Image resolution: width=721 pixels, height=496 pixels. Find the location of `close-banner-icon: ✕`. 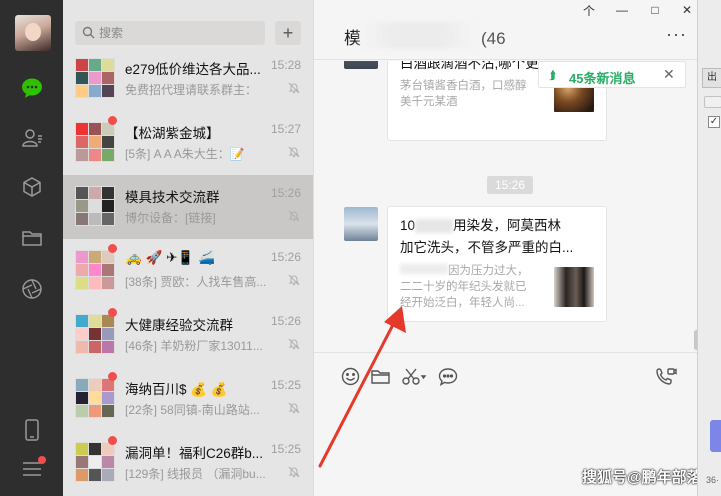

close-banner-icon: ✕ is located at coordinates (669, 74).